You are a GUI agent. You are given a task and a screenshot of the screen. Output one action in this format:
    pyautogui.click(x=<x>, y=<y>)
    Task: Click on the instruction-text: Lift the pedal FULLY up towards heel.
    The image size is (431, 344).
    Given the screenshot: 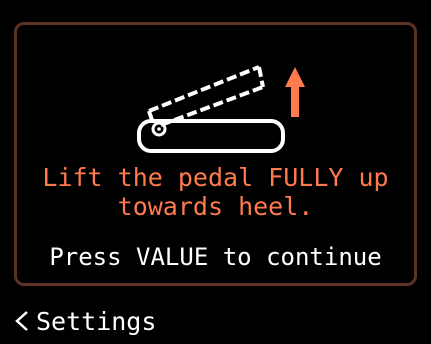 What is the action you would take?
    pyautogui.click(x=215, y=192)
    